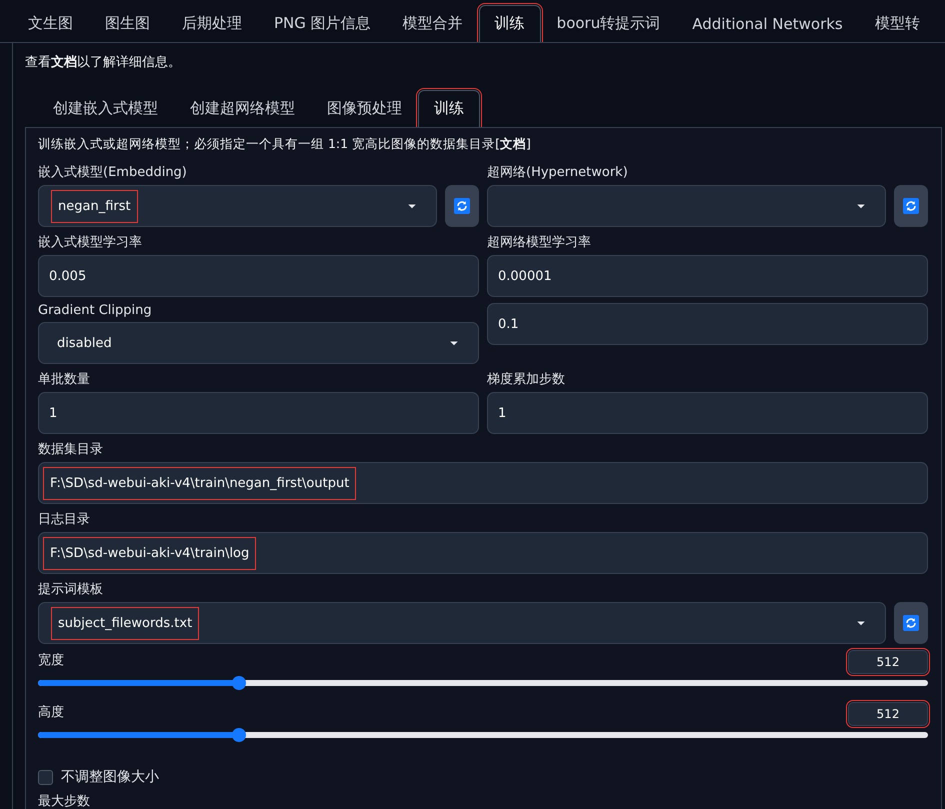 This screenshot has width=945, height=809. I want to click on dropdown: disabled, so click(258, 343).